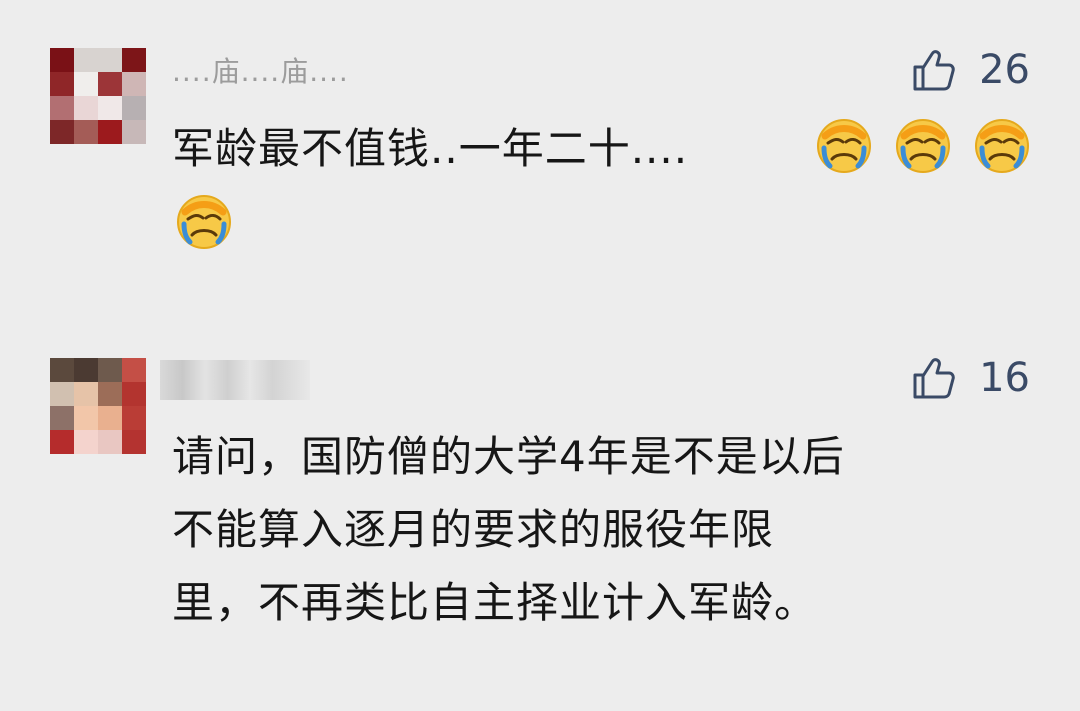  What do you see at coordinates (970, 70) in the screenshot?
I see `like-button: 26` at bounding box center [970, 70].